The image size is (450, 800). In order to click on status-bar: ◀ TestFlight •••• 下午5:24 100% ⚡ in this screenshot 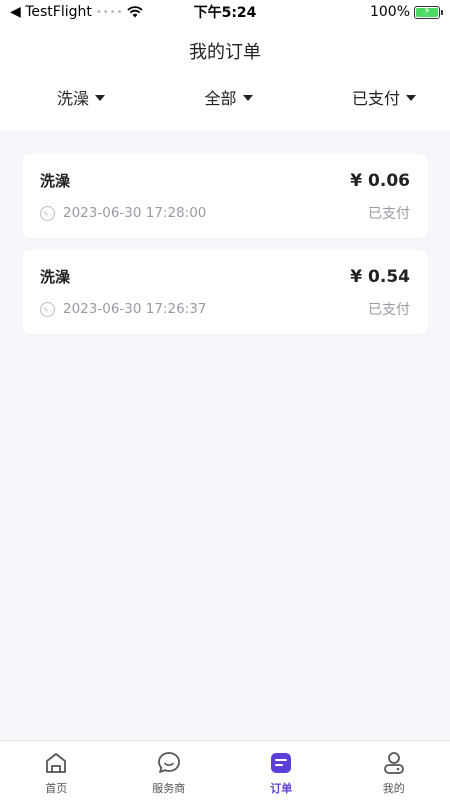, I will do `click(225, 12)`.